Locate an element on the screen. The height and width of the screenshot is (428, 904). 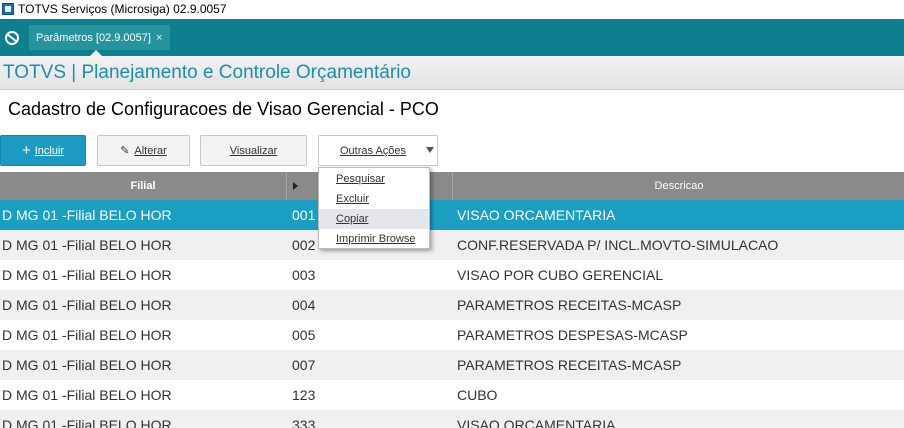
plus-icon: + is located at coordinates (26, 150).